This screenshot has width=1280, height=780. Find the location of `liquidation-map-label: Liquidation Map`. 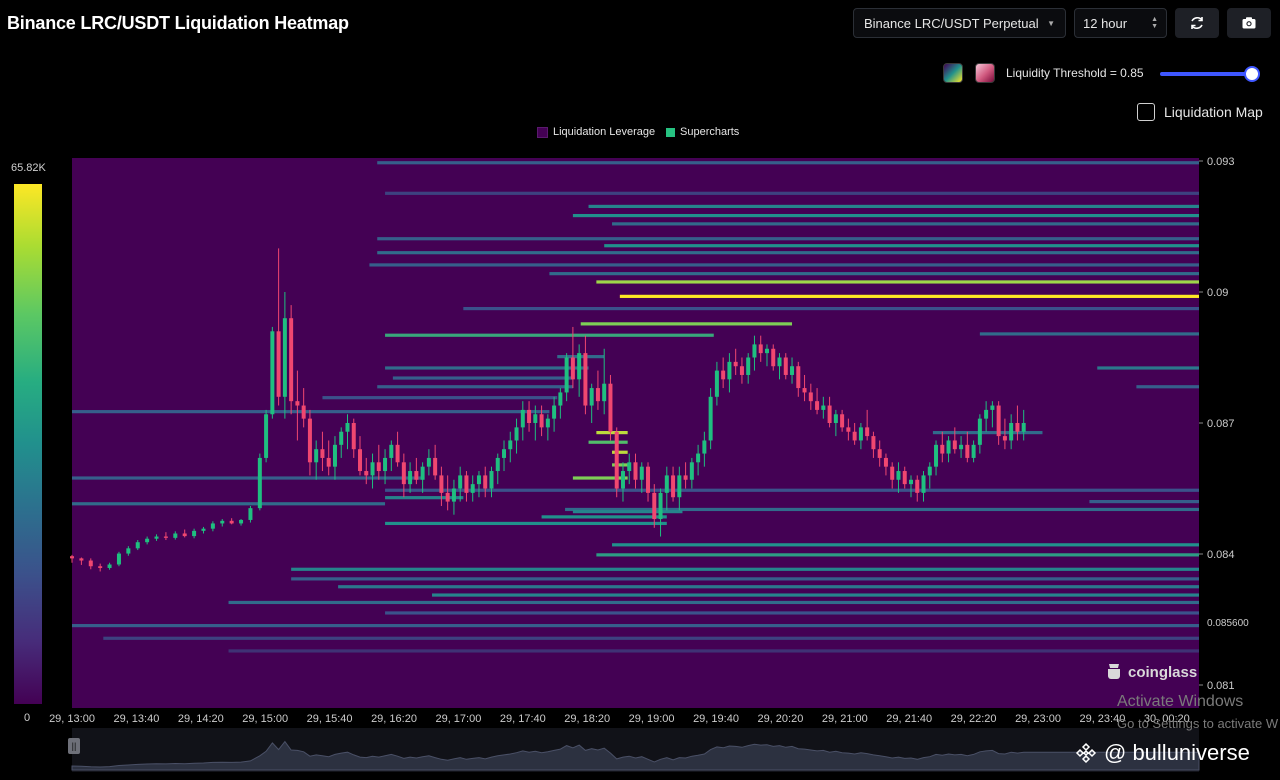

liquidation-map-label: Liquidation Map is located at coordinates (1213, 112).